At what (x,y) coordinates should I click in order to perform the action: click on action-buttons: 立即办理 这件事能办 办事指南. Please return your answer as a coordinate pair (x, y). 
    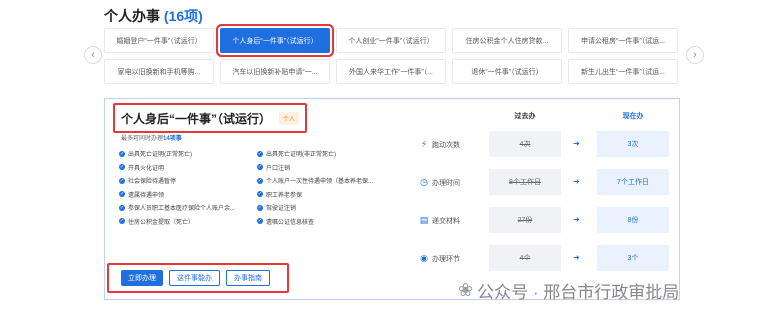
    Looking at the image, I should click on (198, 278).